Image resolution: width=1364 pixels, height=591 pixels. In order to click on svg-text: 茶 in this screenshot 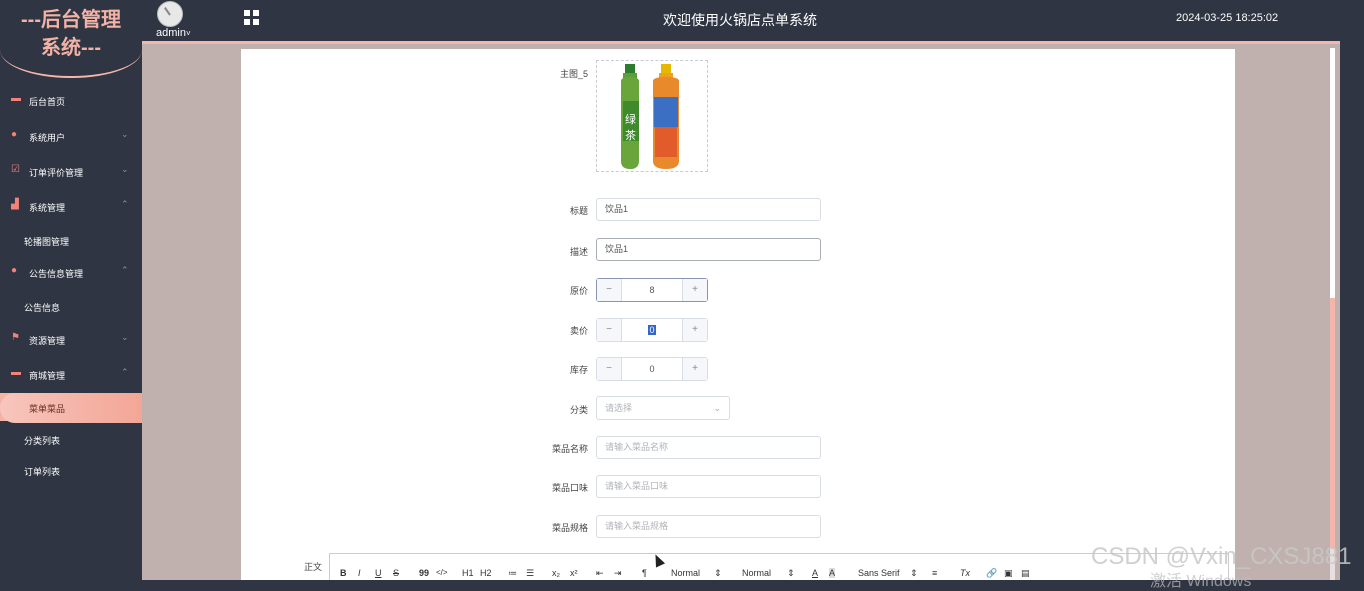, I will do `click(630, 135)`.